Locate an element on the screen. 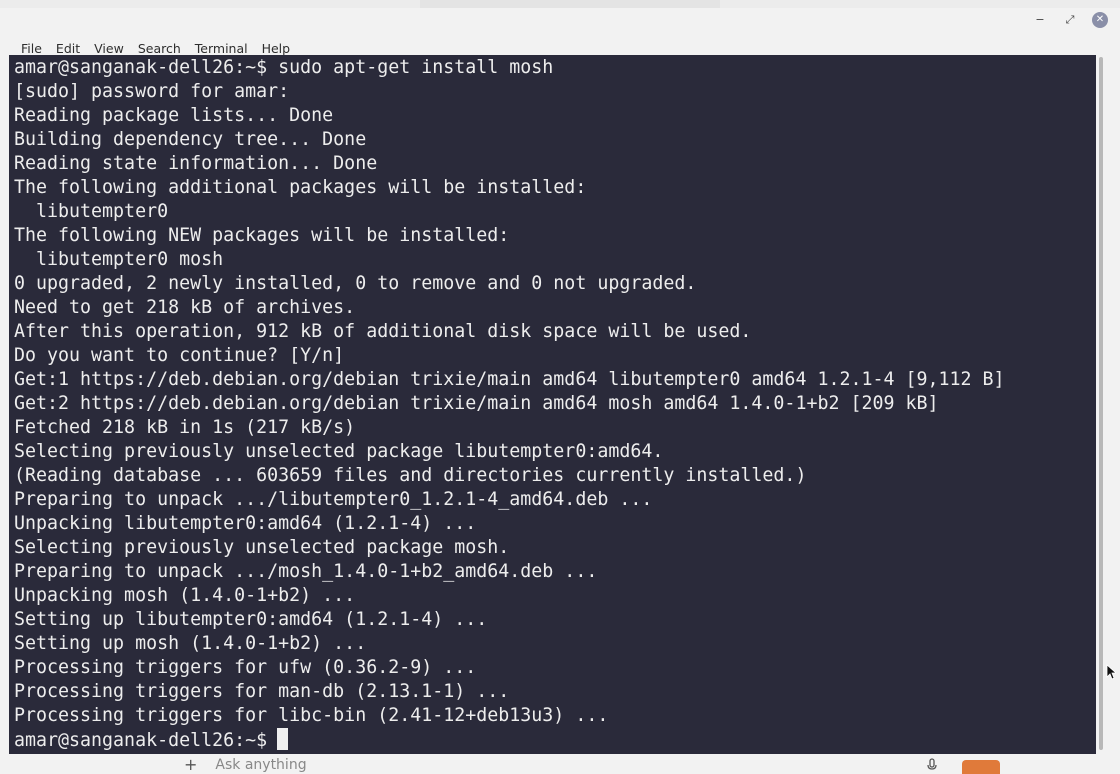 The width and height of the screenshot is (1120, 774). window-controls: − ⤢ ✕ is located at coordinates (1070, 20).